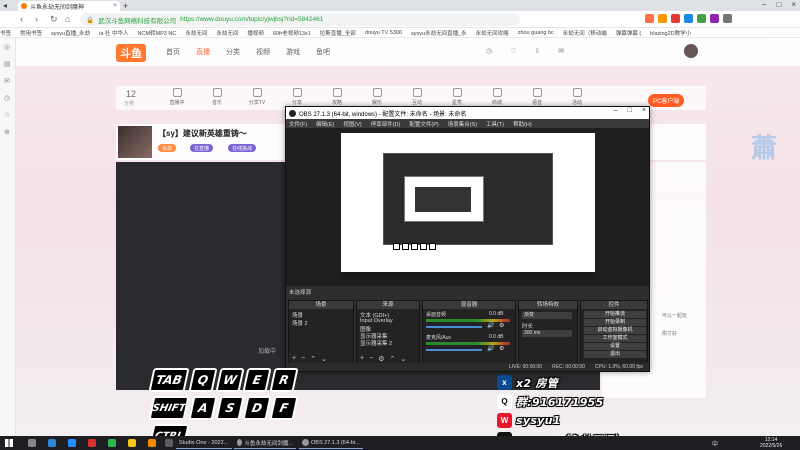 This screenshot has width=800, height=450. I want to click on source-item: 显示器采集 2, so click(376, 343).